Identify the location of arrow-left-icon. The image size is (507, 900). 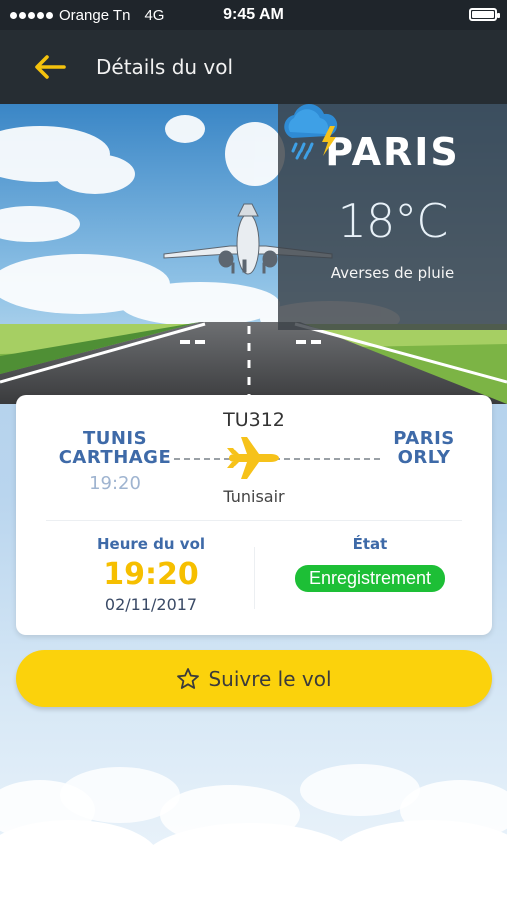
(50, 67).